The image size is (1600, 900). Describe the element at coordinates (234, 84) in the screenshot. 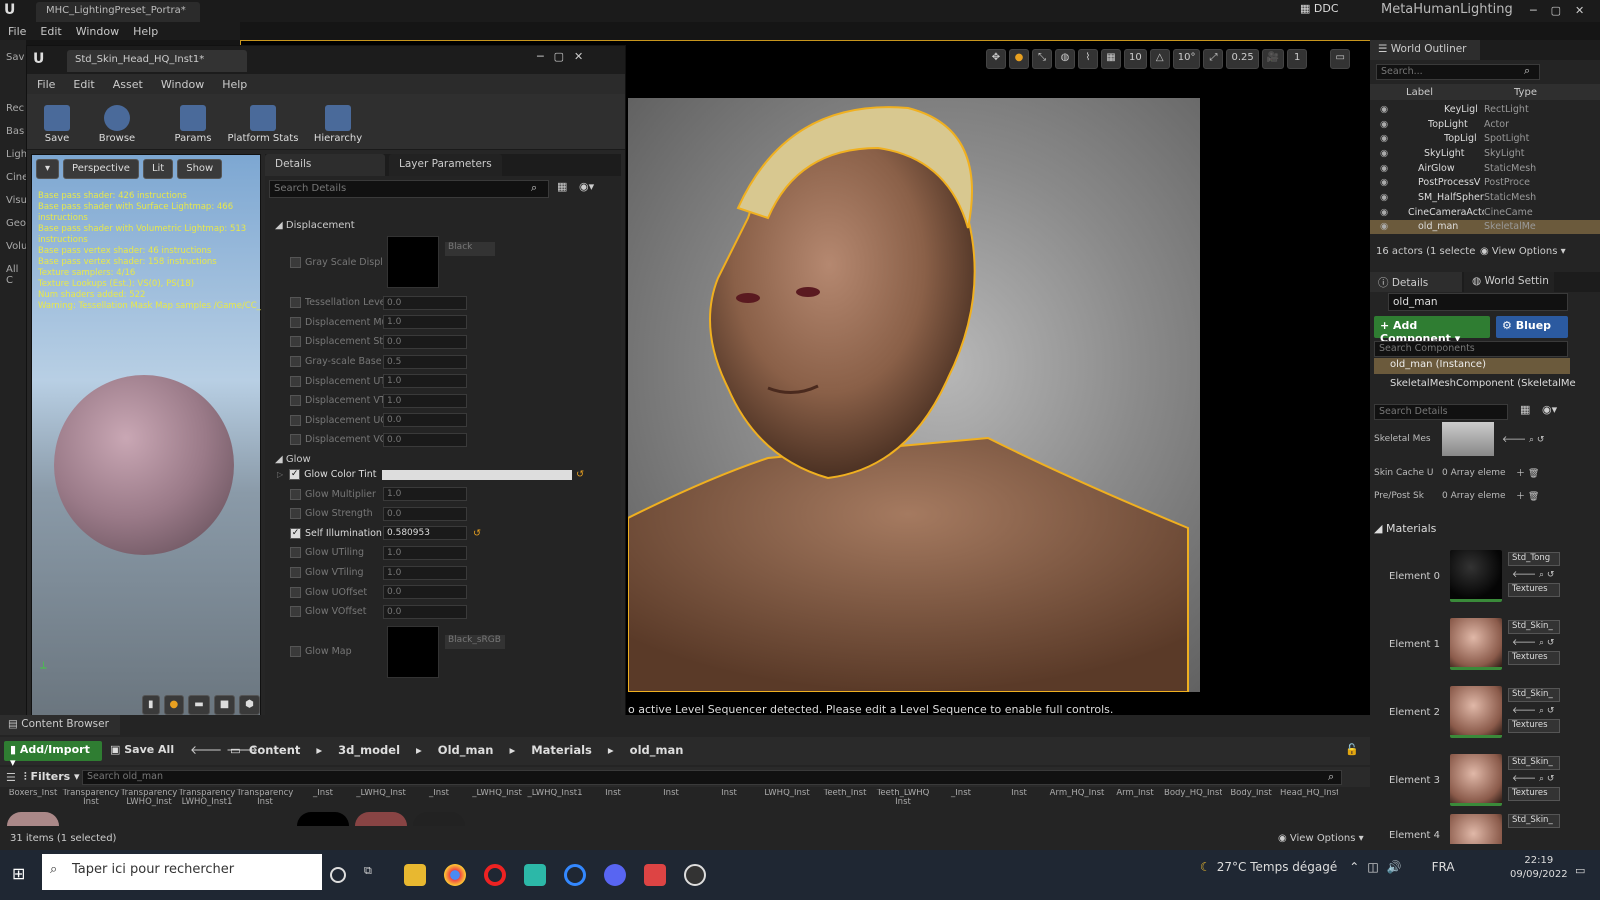

I see `mat-menu-help: Help` at that location.